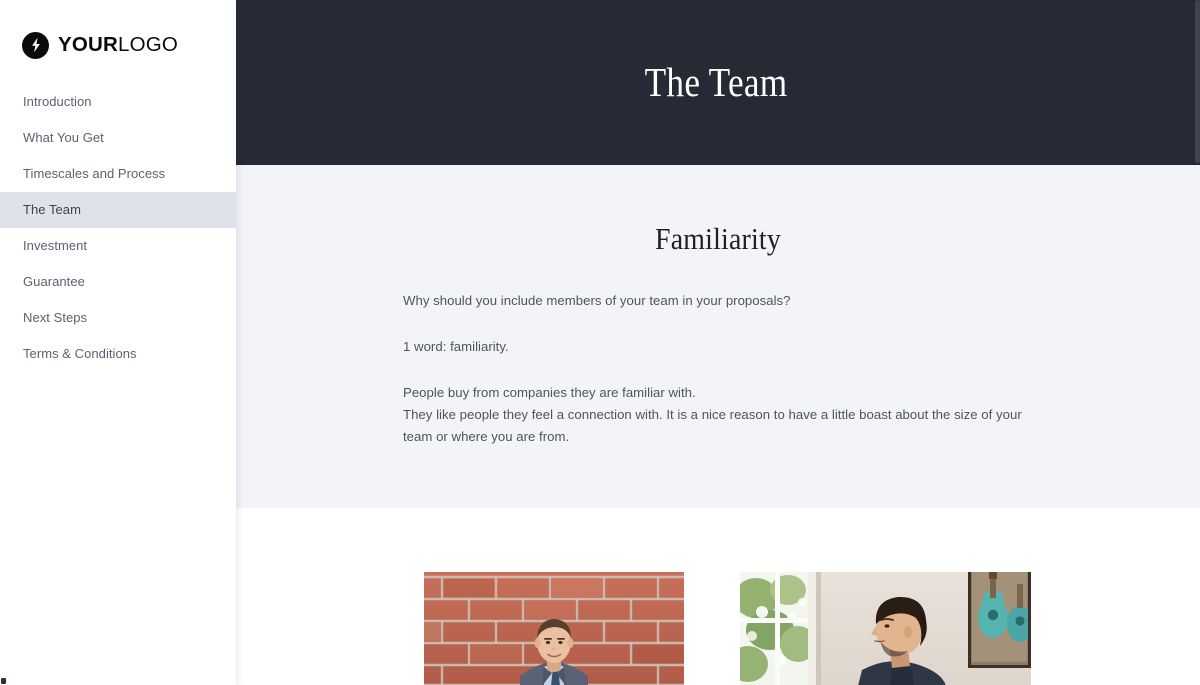 This screenshot has height=685, width=1200. I want to click on page-title: The Team, so click(716, 82).